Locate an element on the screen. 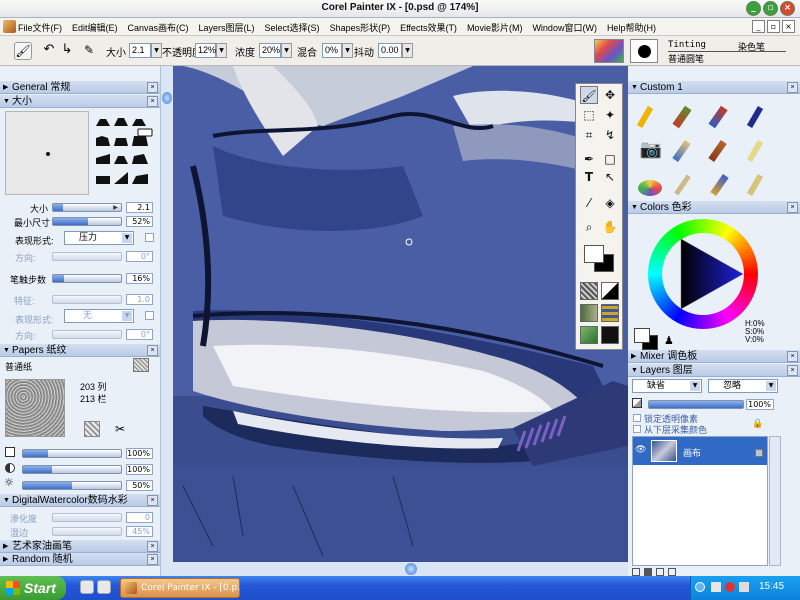 This screenshot has height=600, width=800. look-selector-icon is located at coordinates (589, 335).